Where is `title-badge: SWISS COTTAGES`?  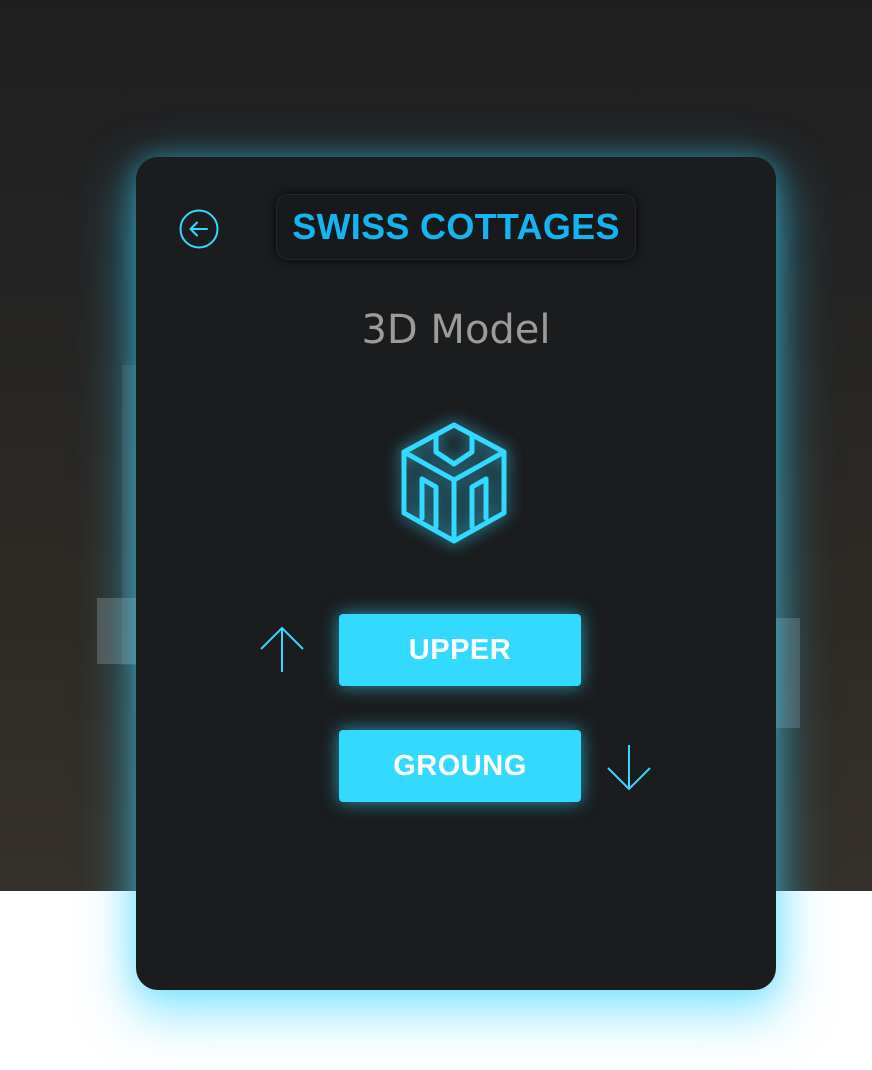 title-badge: SWISS COTTAGES is located at coordinates (456, 227).